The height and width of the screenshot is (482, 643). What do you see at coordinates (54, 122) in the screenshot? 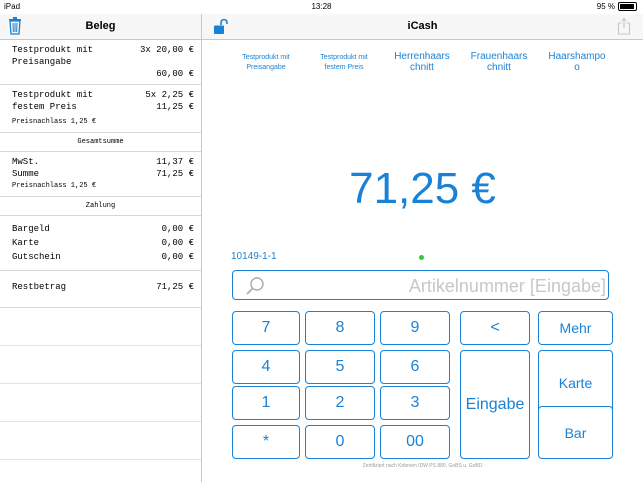
I see `item-discount: Preisnachlass 1,25 €` at bounding box center [54, 122].